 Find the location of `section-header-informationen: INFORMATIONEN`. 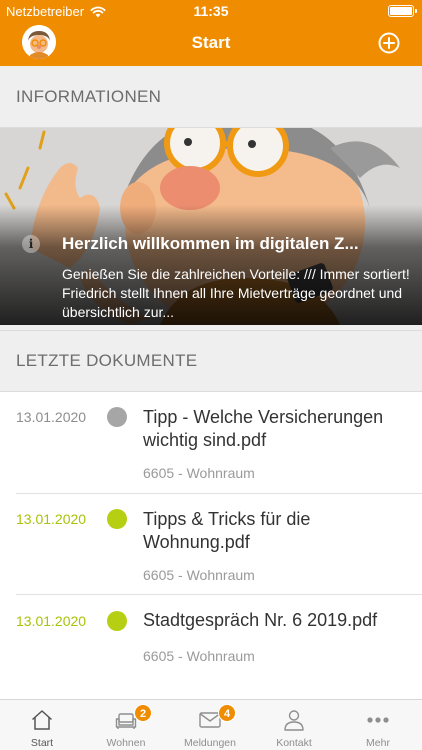

section-header-informationen: INFORMATIONEN is located at coordinates (211, 97).